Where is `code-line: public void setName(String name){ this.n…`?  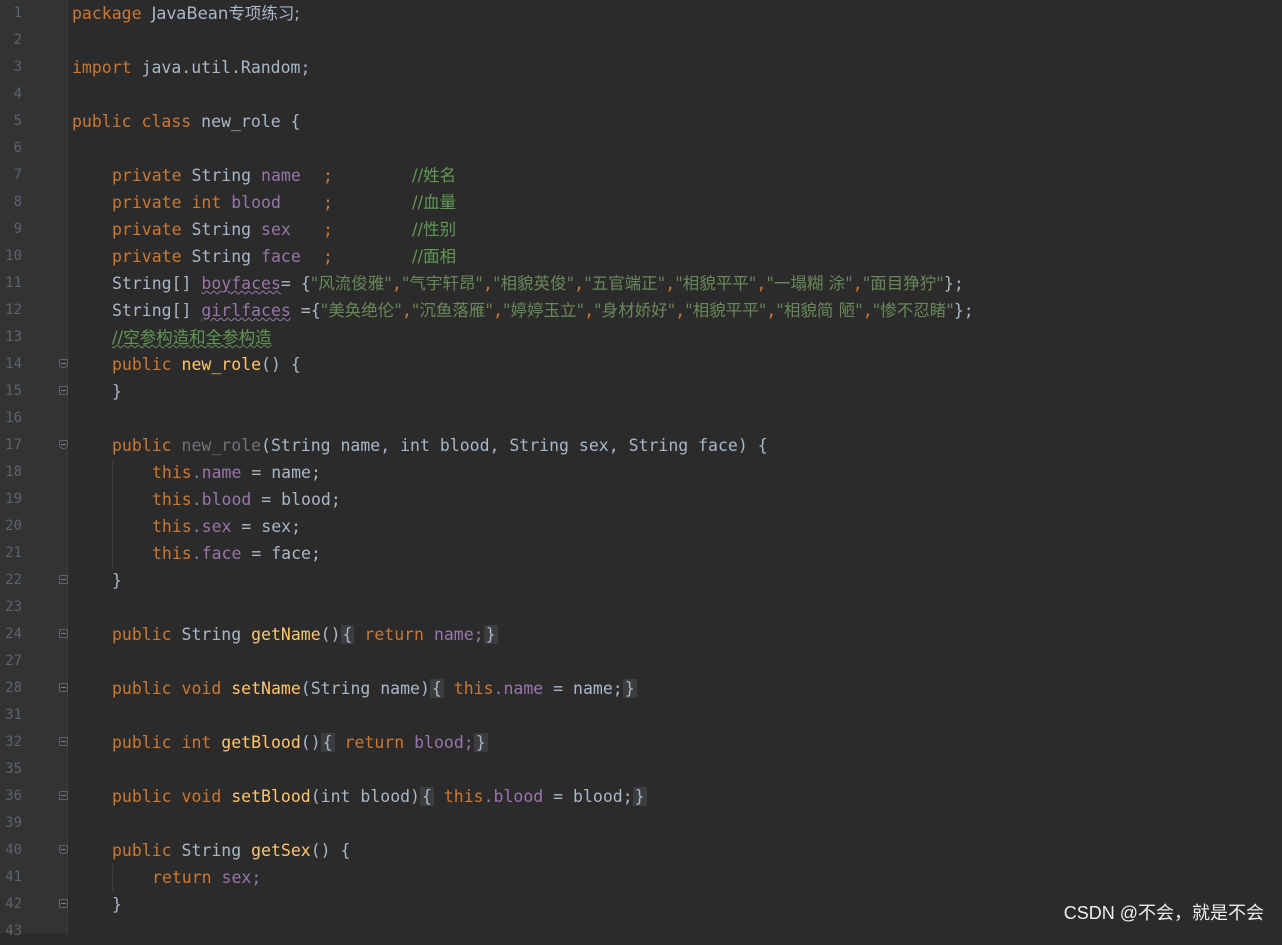
code-line: public void setName(String name){ this.n… is located at coordinates (374, 688).